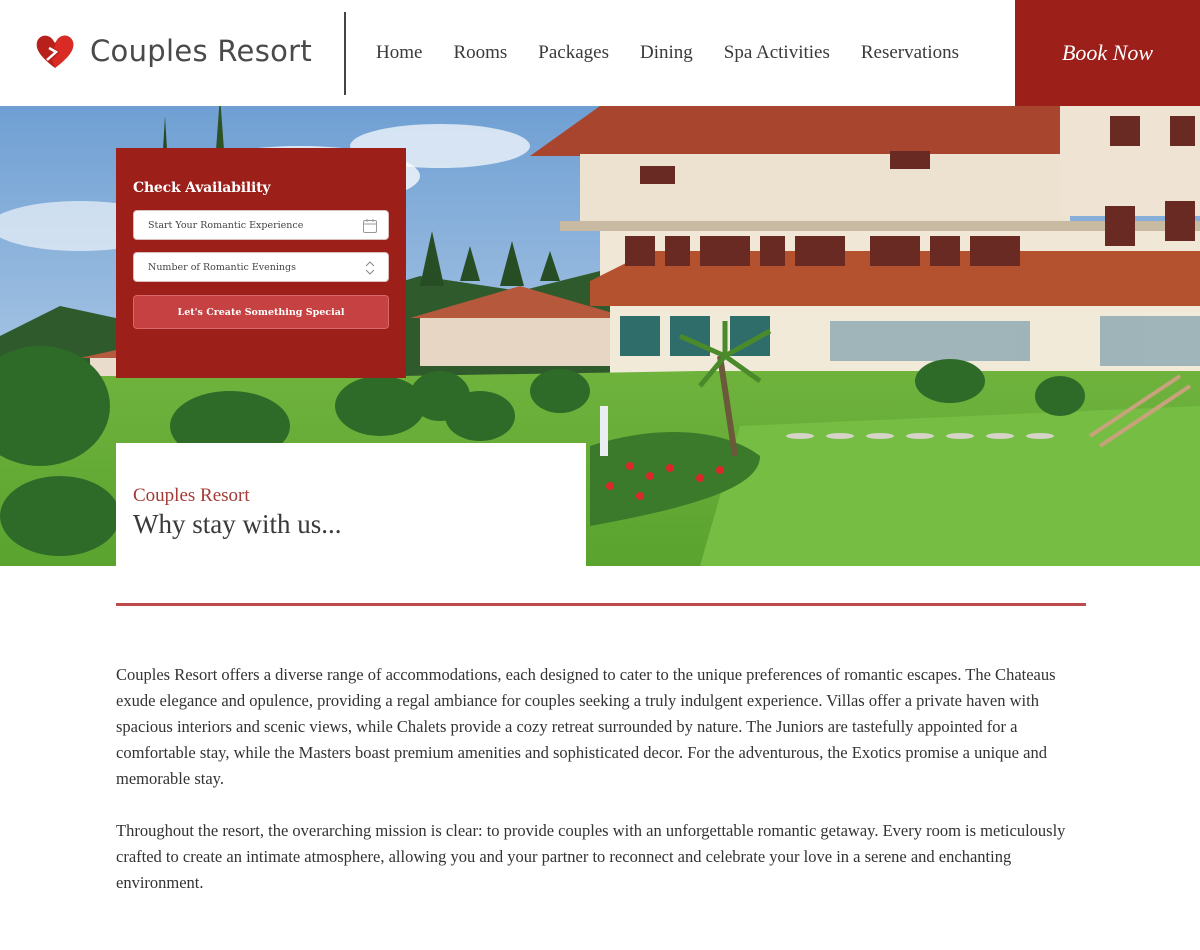 The width and height of the screenshot is (1200, 950). What do you see at coordinates (370, 268) in the screenshot?
I see `stepper-icon` at bounding box center [370, 268].